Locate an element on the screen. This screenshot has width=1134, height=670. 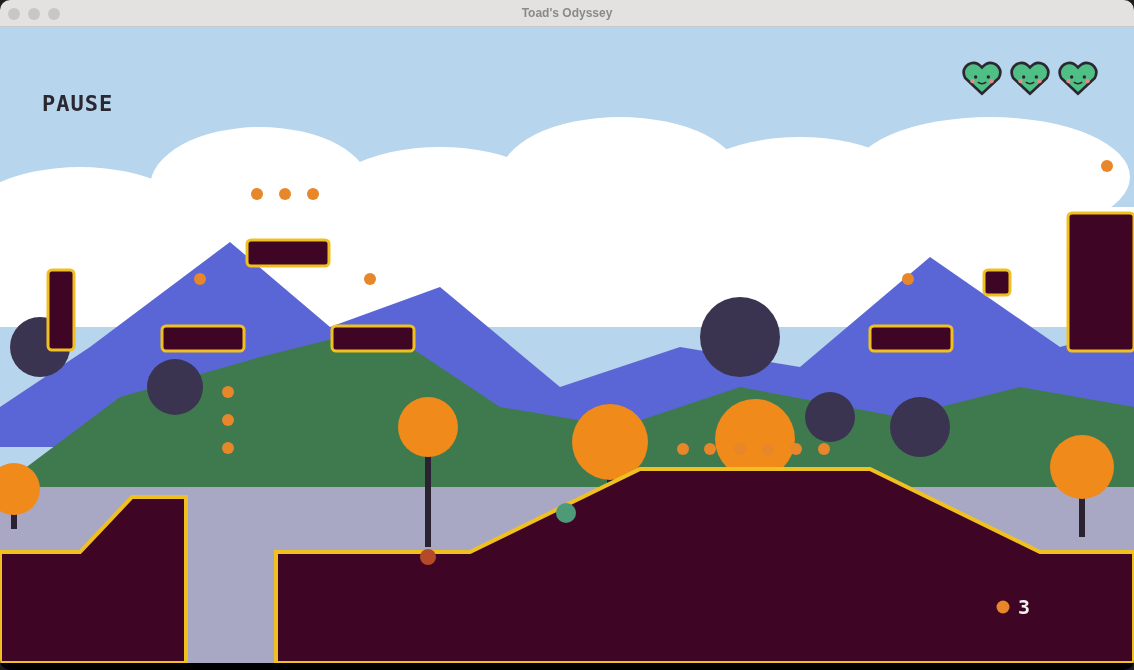
zoom-button is located at coordinates (54, 14).